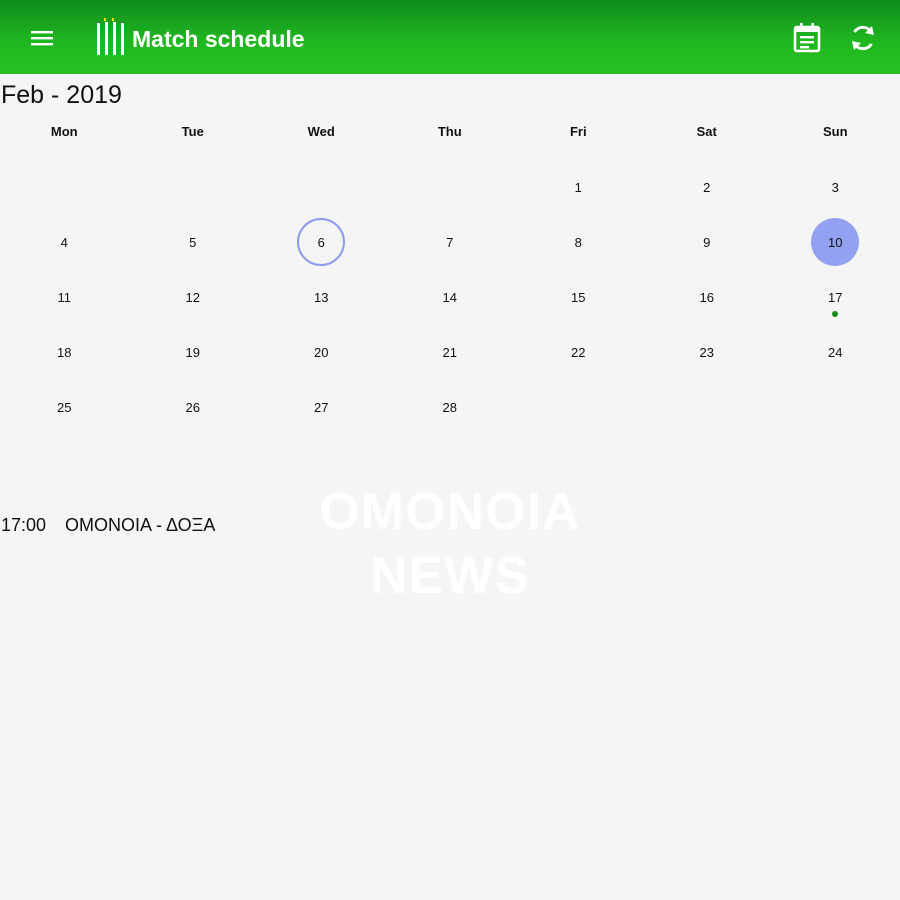  What do you see at coordinates (450, 576) in the screenshot?
I see `watermark-line-2: NEWS` at bounding box center [450, 576].